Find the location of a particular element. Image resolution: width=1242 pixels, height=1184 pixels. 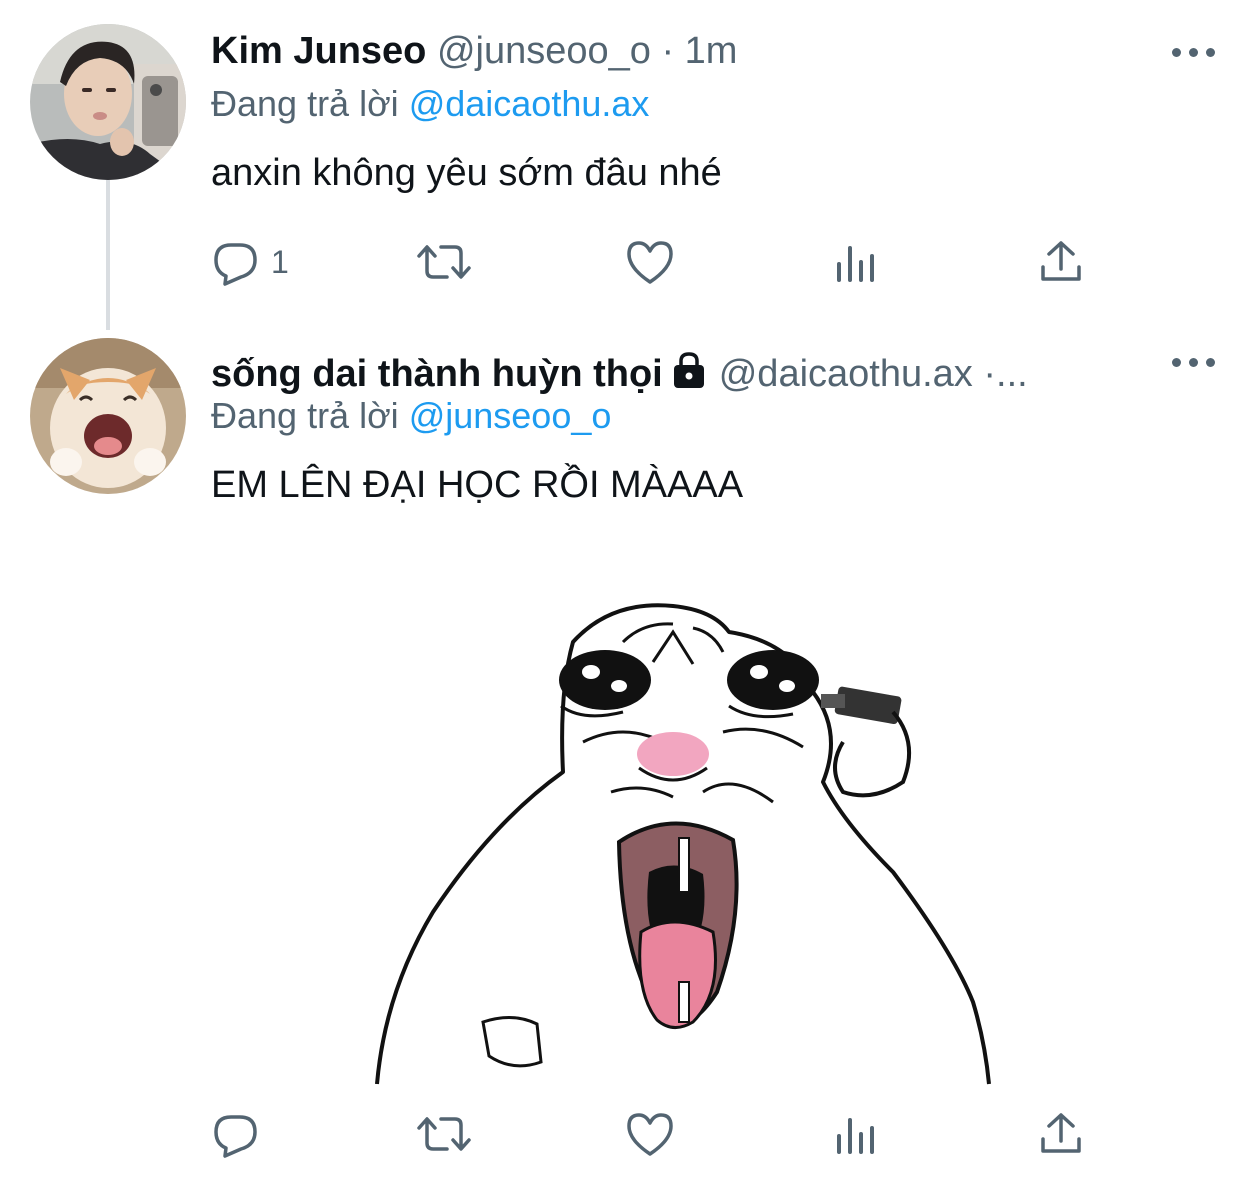

author-handle: @junseoo_o · 1m is located at coordinates (587, 51).